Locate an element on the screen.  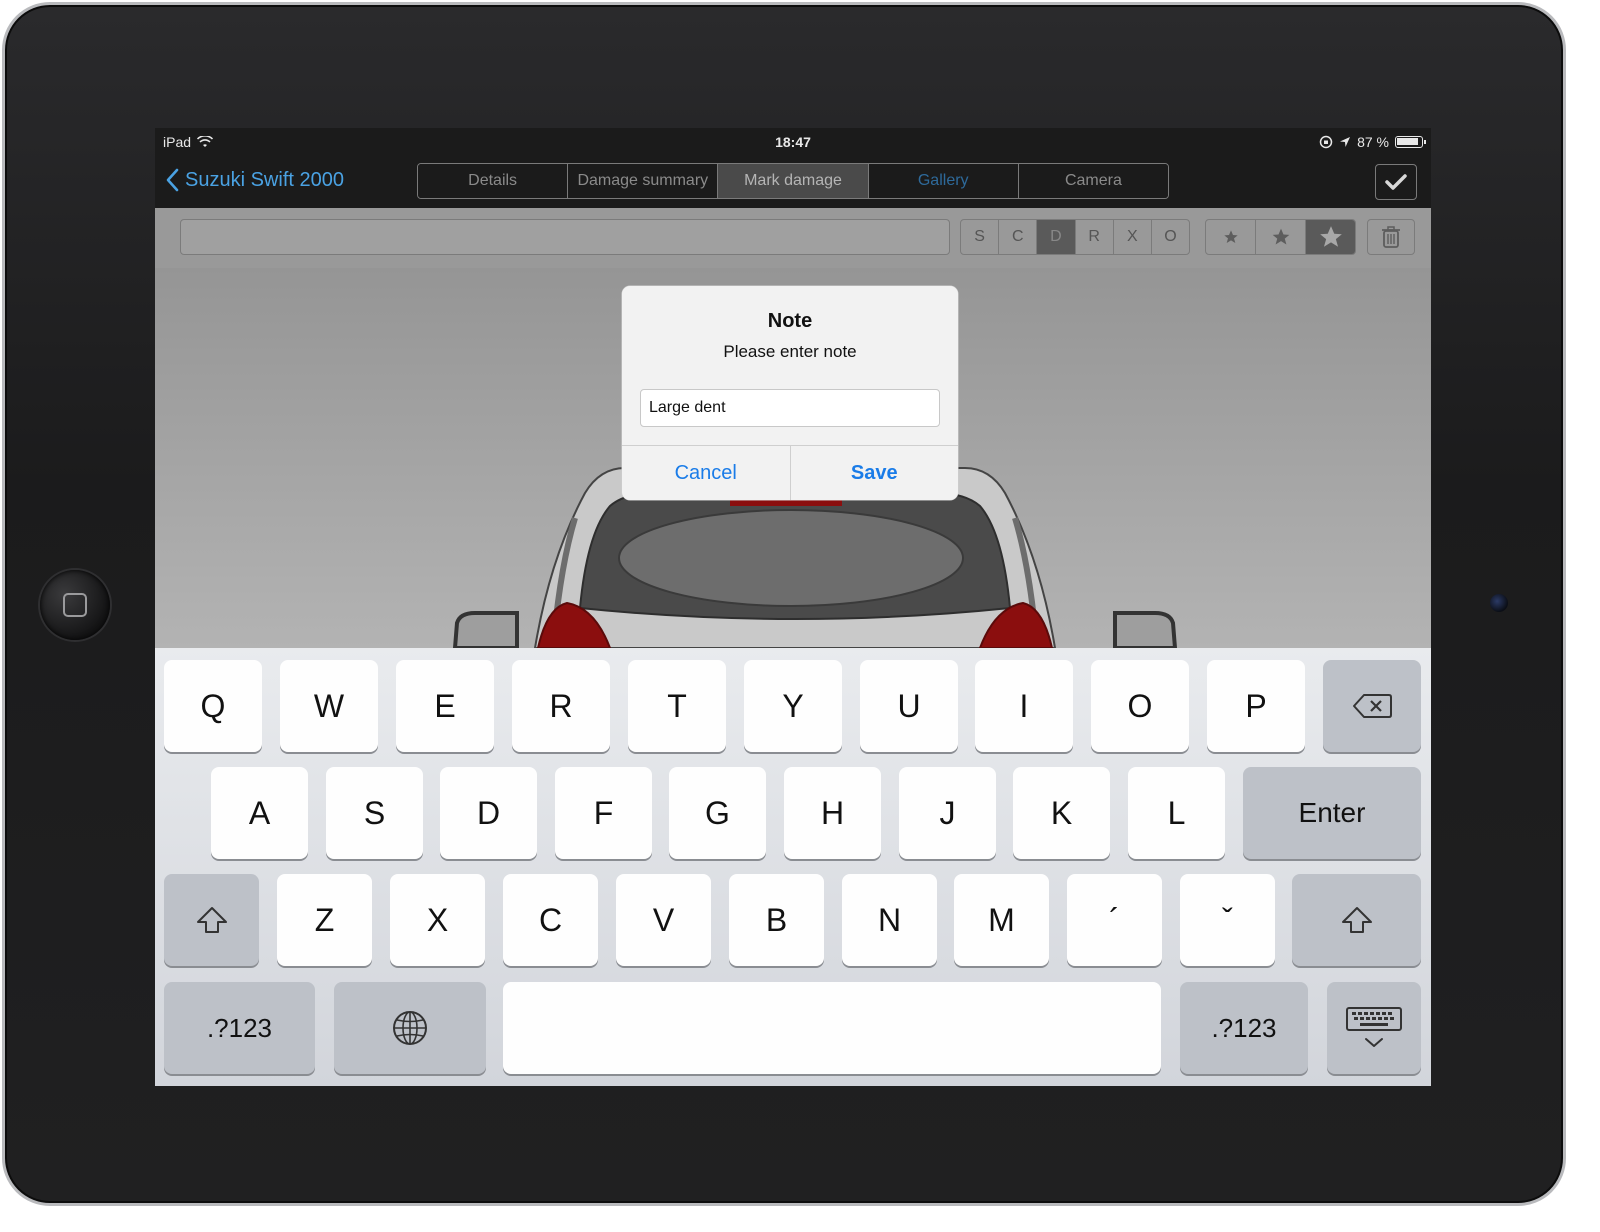
key-x: X is located at coordinates (437, 920).